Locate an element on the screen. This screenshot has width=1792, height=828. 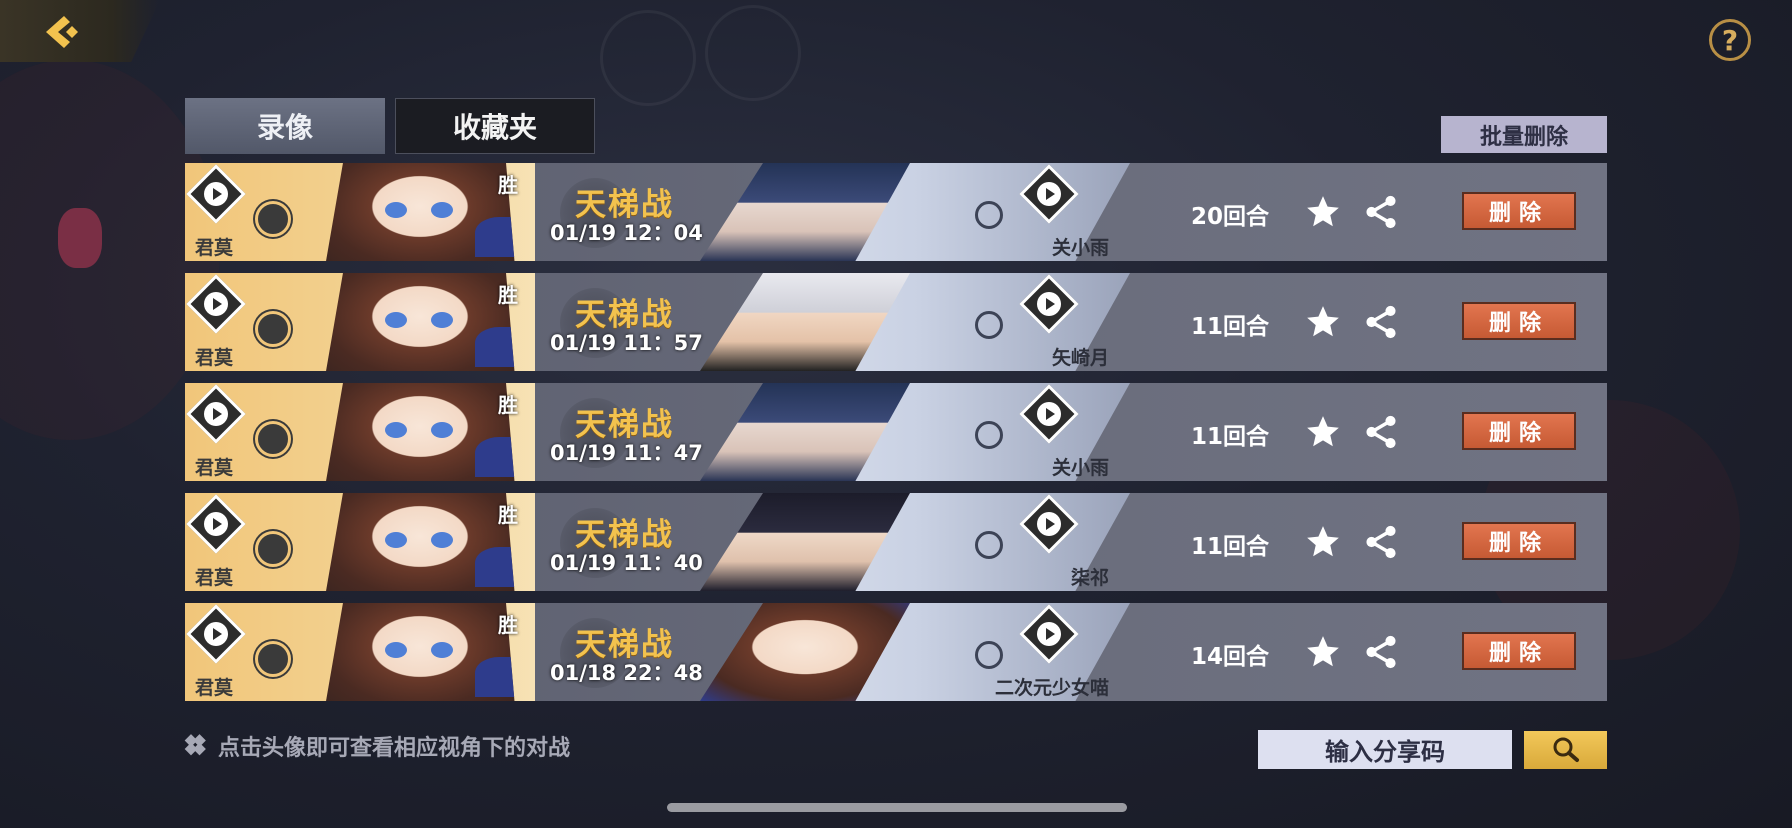
question-mark-icon: ? is located at coordinates (1730, 40).